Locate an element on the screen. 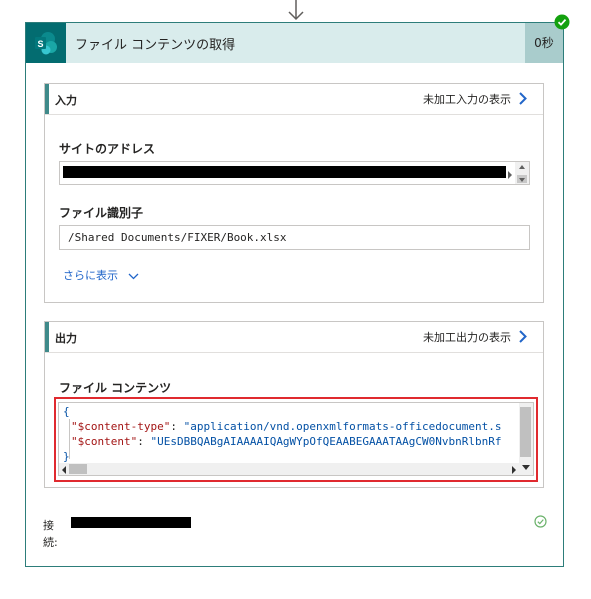 Image resolution: width=591 pixels, height=599 pixels. flow-arrow-icon is located at coordinates (296, 10).